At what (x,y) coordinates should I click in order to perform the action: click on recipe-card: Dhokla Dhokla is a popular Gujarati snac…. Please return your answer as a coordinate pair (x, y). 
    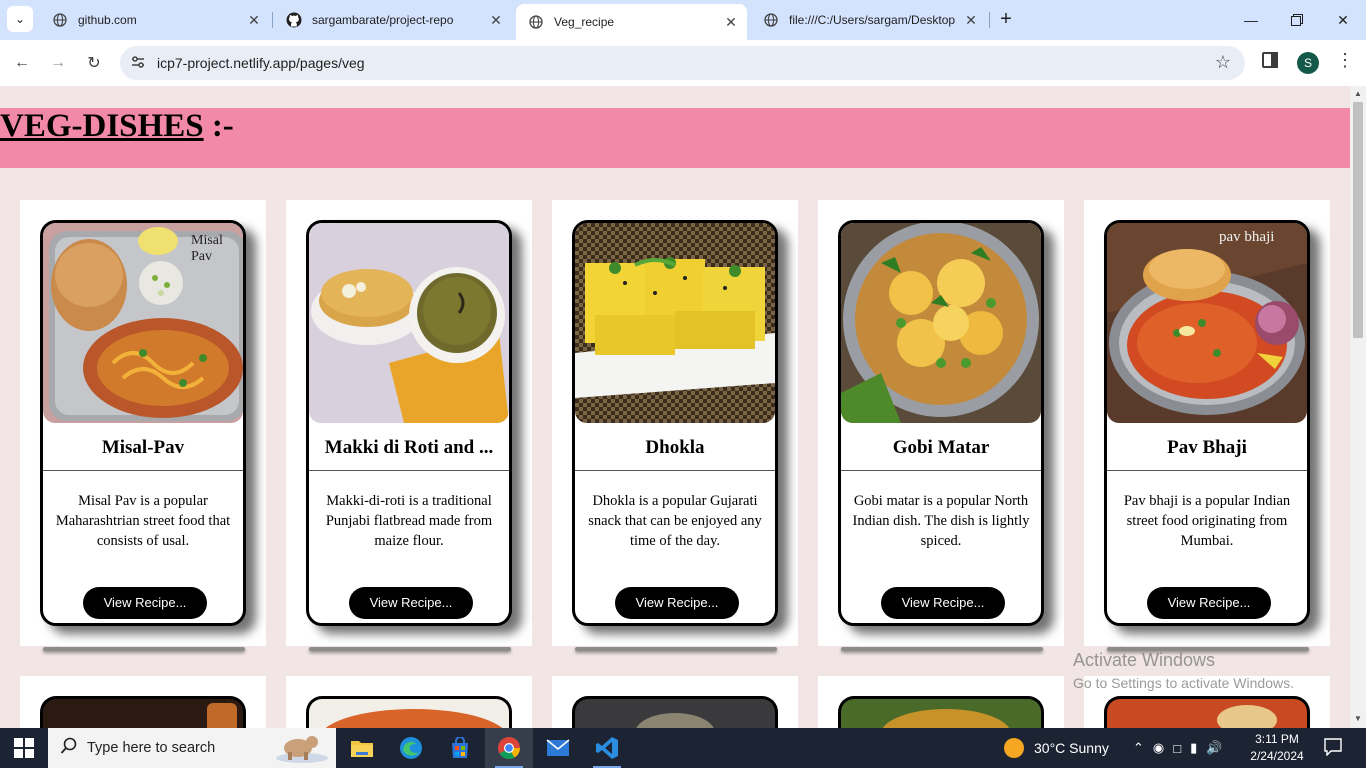
    Looking at the image, I should click on (675, 423).